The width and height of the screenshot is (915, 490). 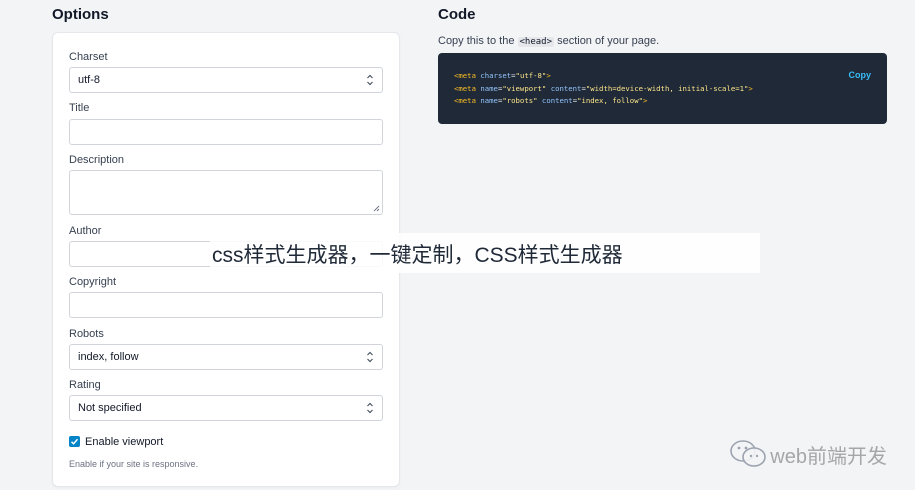 I want to click on code-heading: Code, so click(x=457, y=14).